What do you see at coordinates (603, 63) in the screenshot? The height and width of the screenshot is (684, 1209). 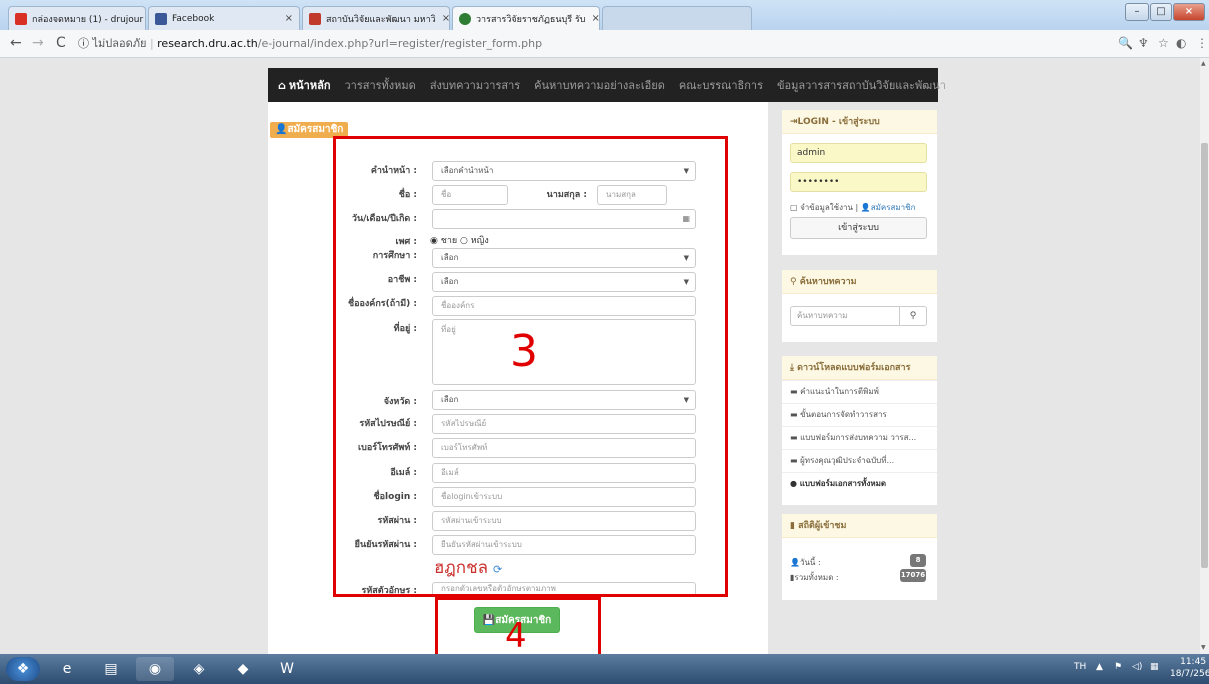 I see `site-header-strip` at bounding box center [603, 63].